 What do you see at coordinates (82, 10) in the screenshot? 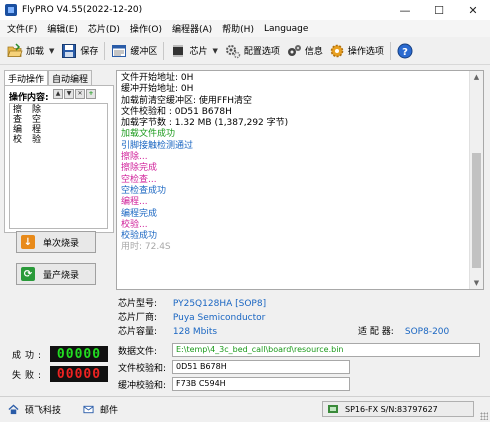
I see `window-title: FlyPRO V4.55(2022-12-20)` at bounding box center [82, 10].